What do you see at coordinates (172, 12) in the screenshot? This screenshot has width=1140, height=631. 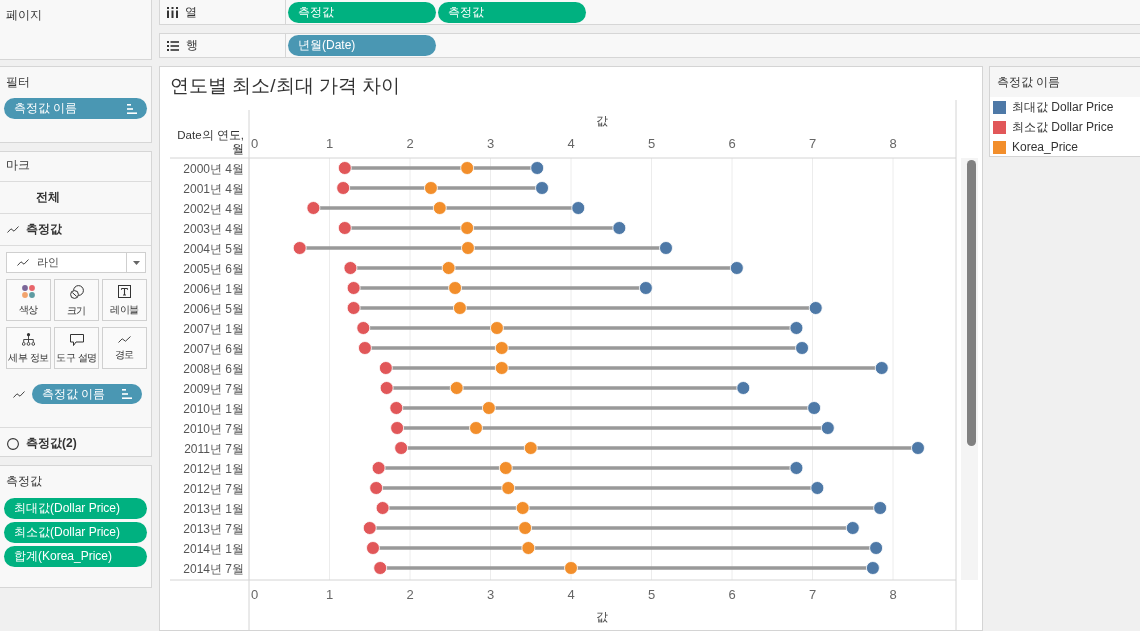 I see `columns-icon` at bounding box center [172, 12].